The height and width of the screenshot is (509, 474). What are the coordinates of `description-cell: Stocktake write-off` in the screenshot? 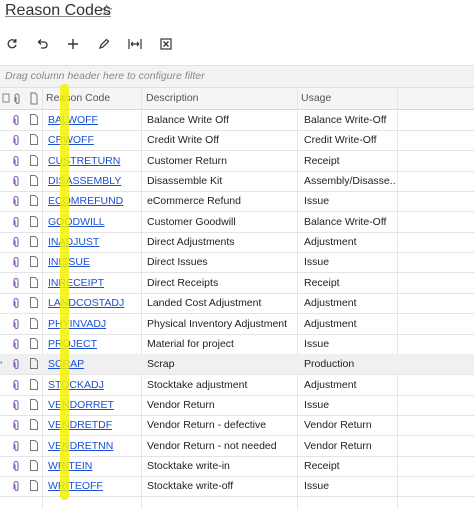 It's located at (222, 486).